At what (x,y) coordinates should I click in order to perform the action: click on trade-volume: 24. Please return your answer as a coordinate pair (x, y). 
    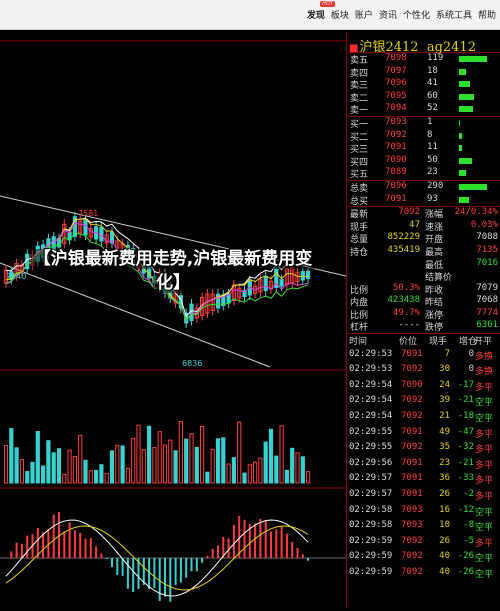
    Looking at the image, I should click on (444, 384).